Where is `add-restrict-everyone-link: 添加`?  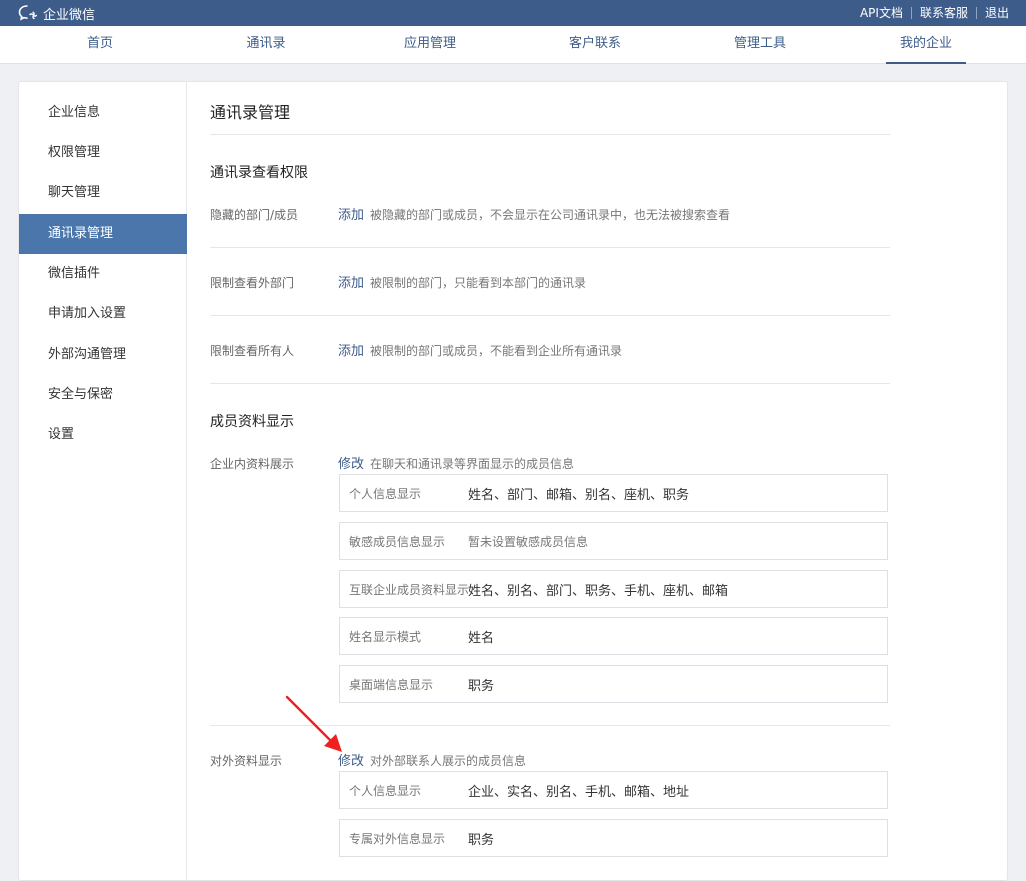
add-restrict-everyone-link: 添加 is located at coordinates (351, 349).